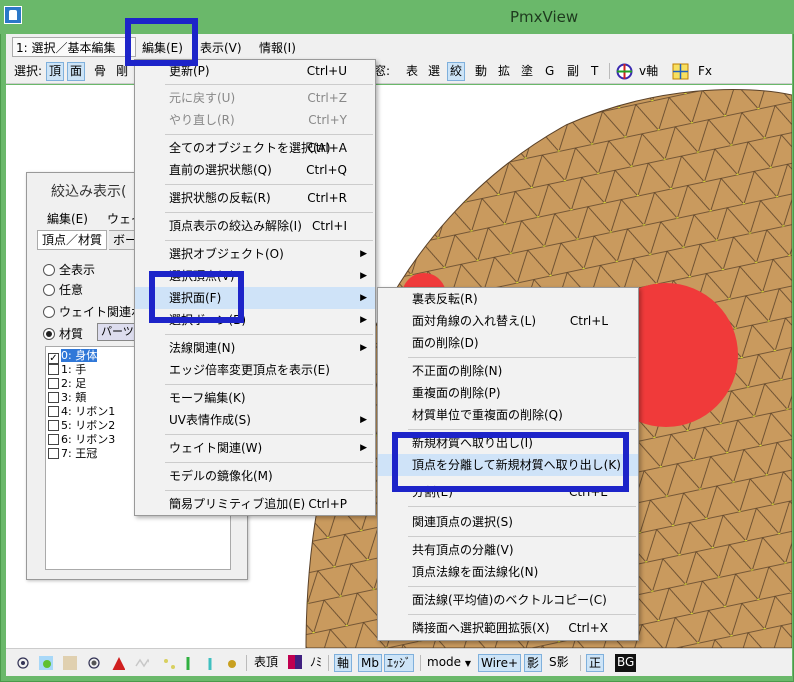  What do you see at coordinates (255, 198) in the screenshot?
I see `menu-item-invert-selection: 選択状態の反転(R) Ctrl+R` at bounding box center [255, 198].